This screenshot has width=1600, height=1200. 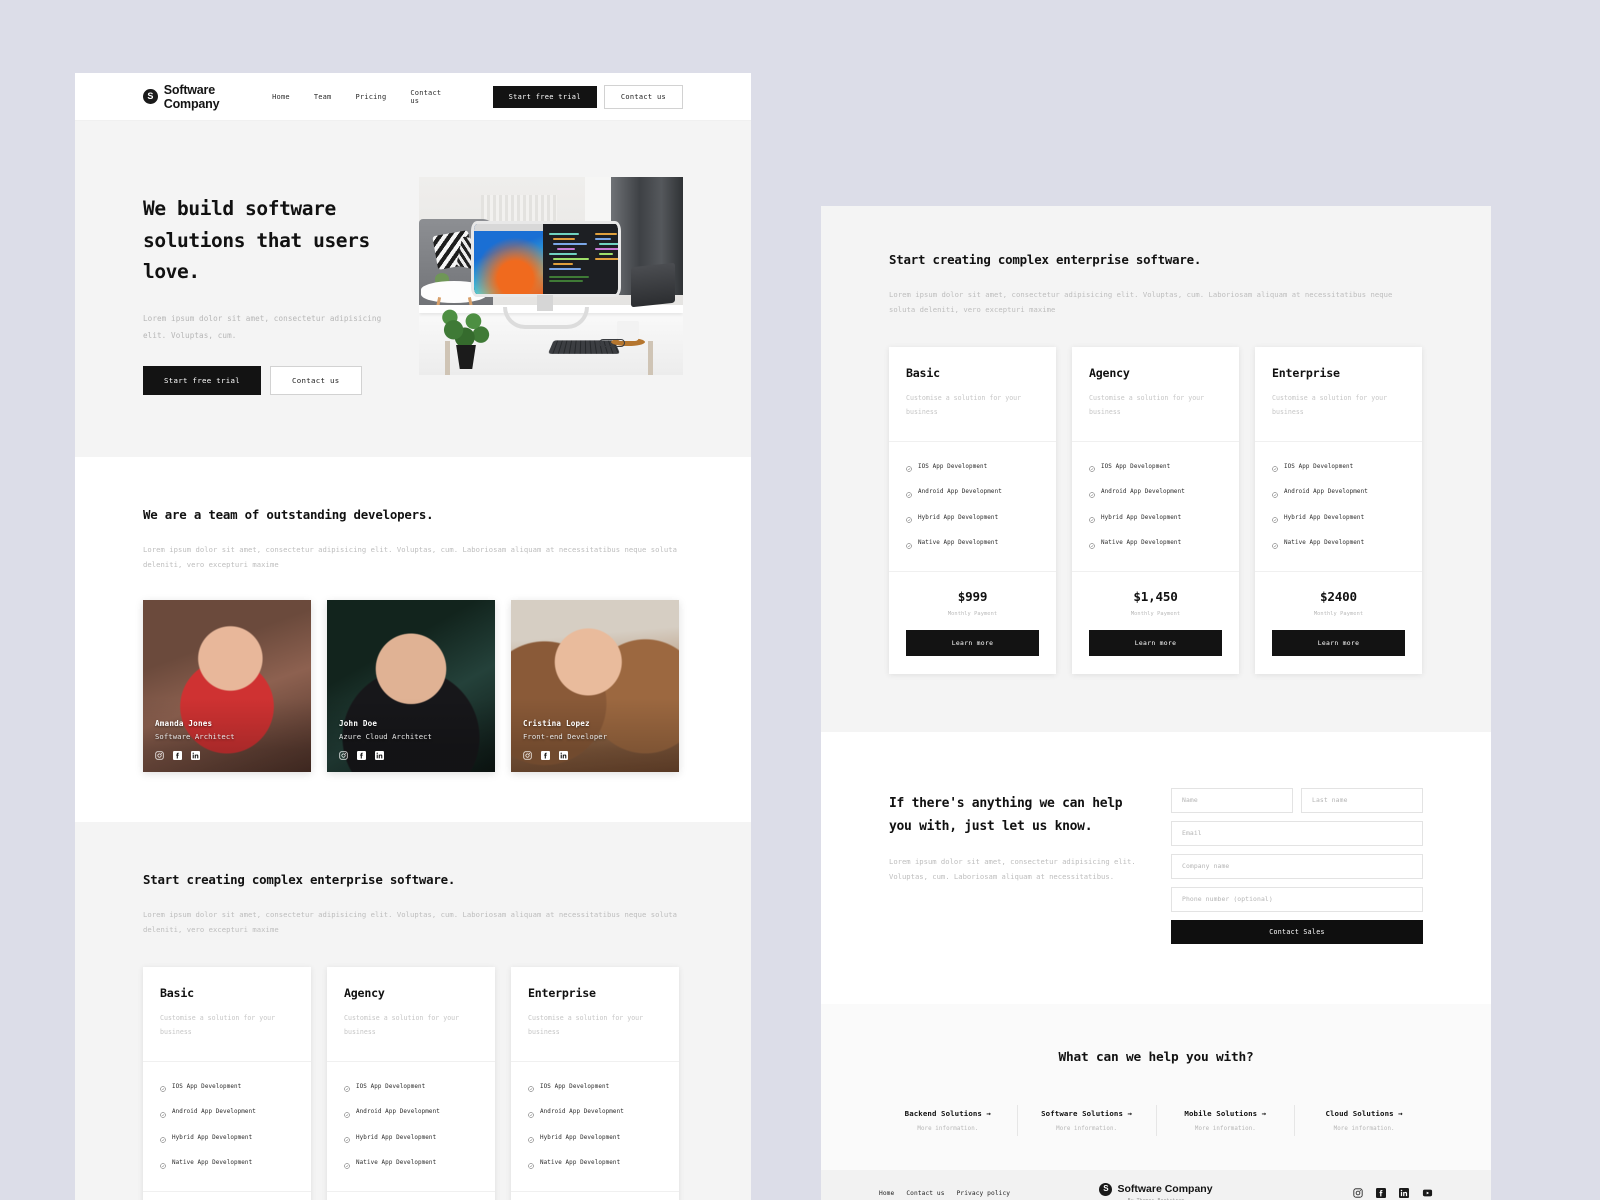 What do you see at coordinates (1232, 800) in the screenshot?
I see `name-field: Name` at bounding box center [1232, 800].